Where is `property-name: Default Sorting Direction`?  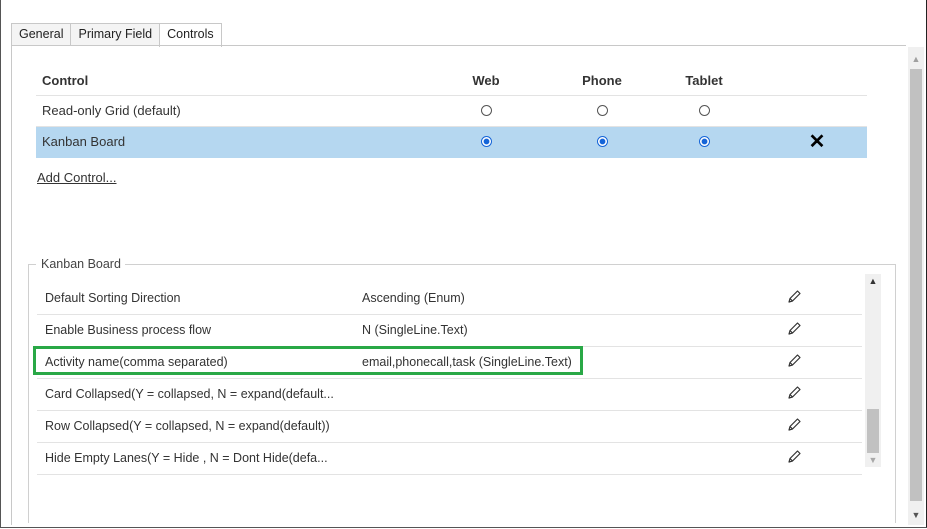
property-name: Default Sorting Direction is located at coordinates (113, 298).